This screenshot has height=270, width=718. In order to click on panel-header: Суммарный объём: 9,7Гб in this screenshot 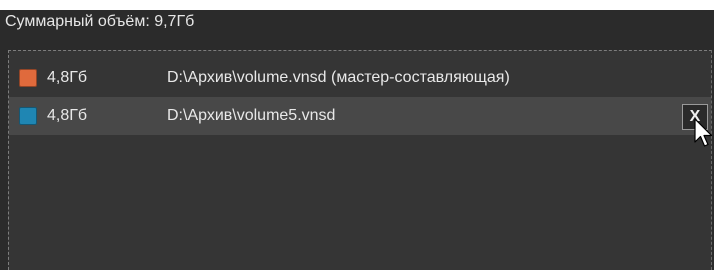, I will do `click(357, 29)`.